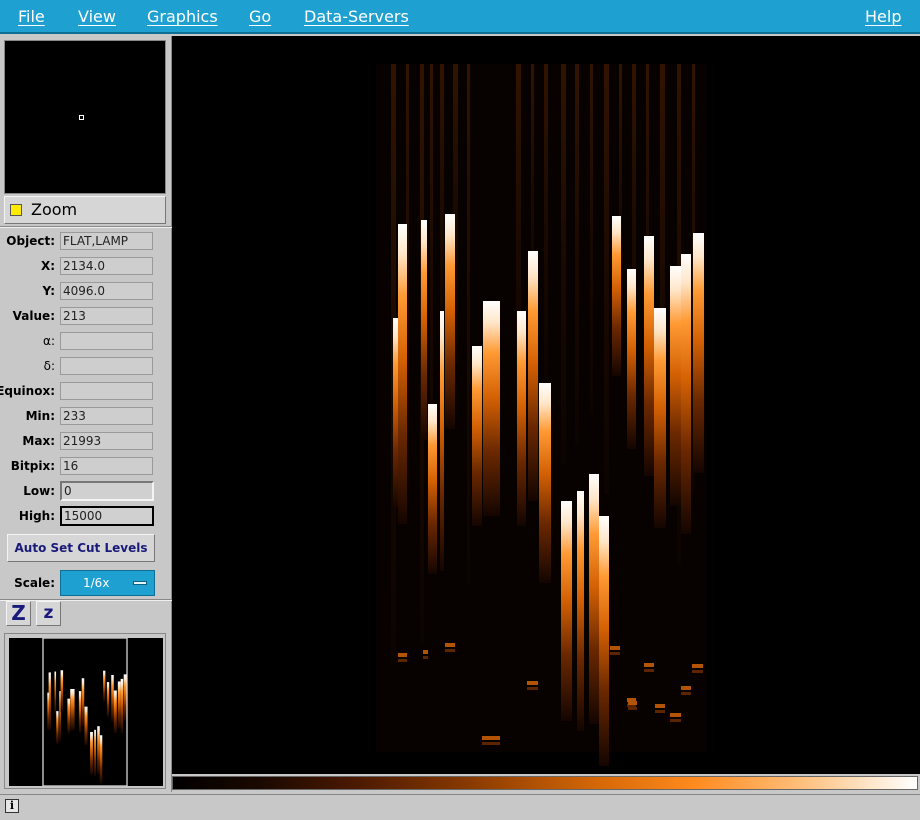 This screenshot has height=820, width=920. Describe the element at coordinates (33, 316) in the screenshot. I see `value-label: Value:` at that location.